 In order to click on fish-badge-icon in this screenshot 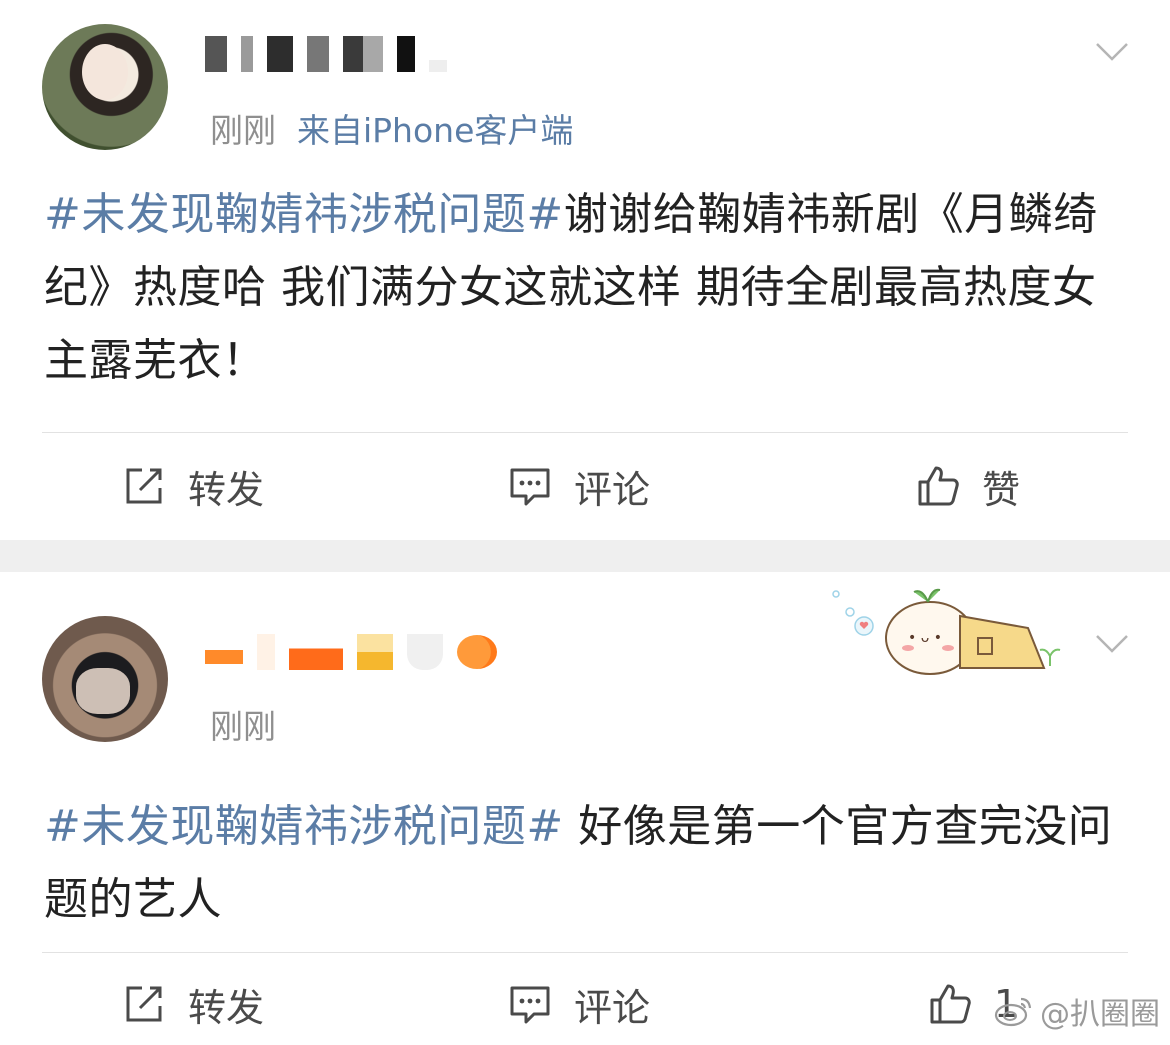, I will do `click(477, 652)`.